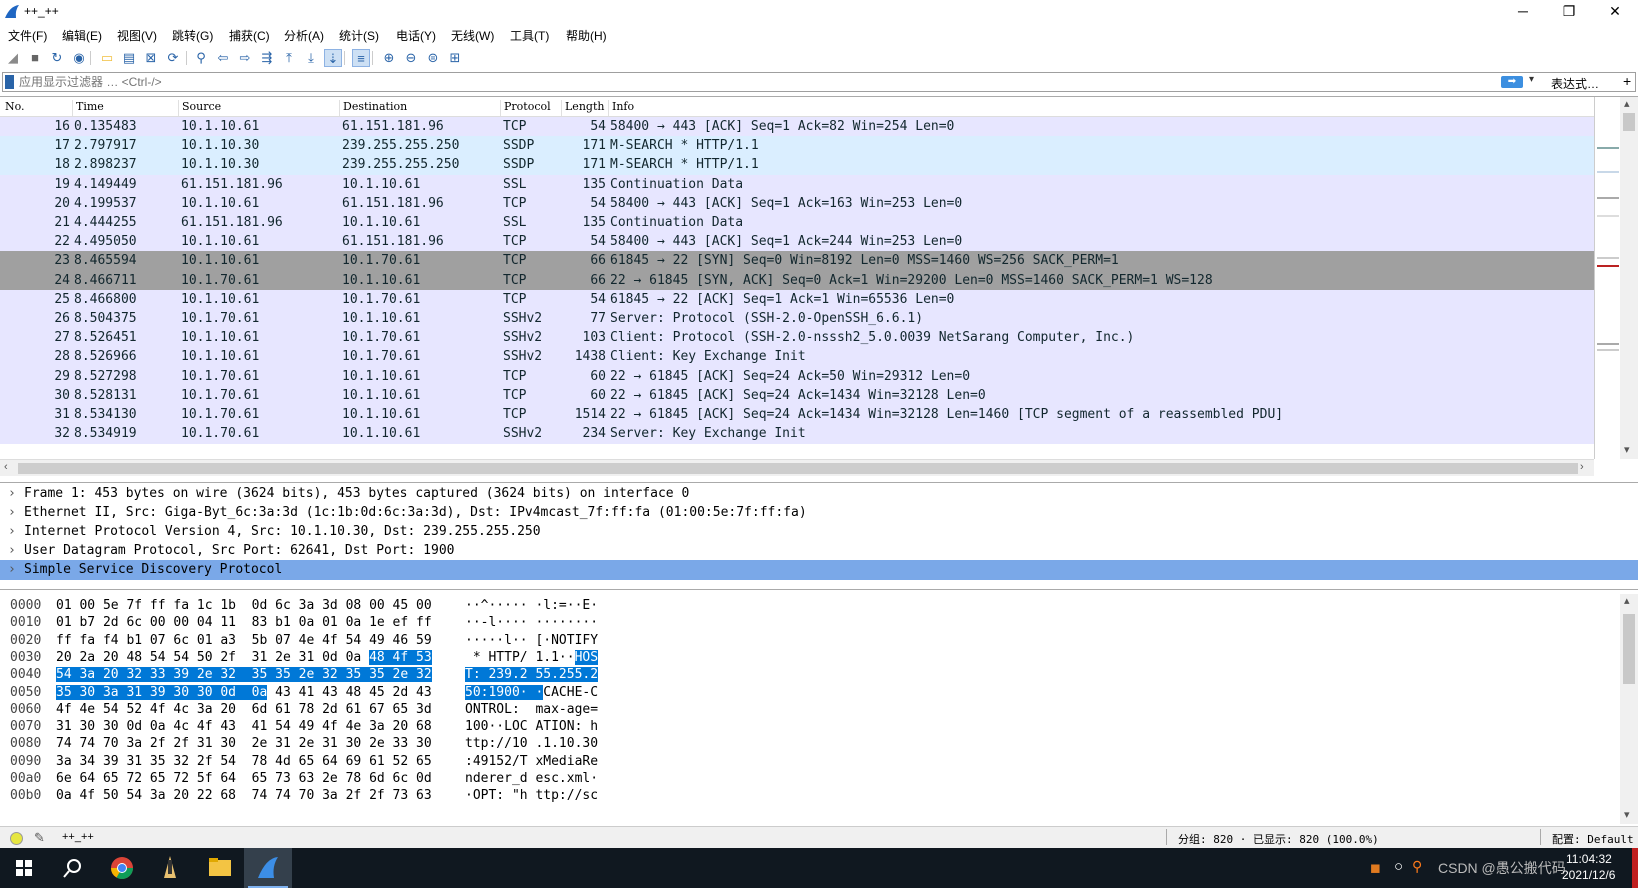 The width and height of the screenshot is (1638, 888). What do you see at coordinates (416, 35) in the screenshot?
I see `menu-item: 电话(Y)` at bounding box center [416, 35].